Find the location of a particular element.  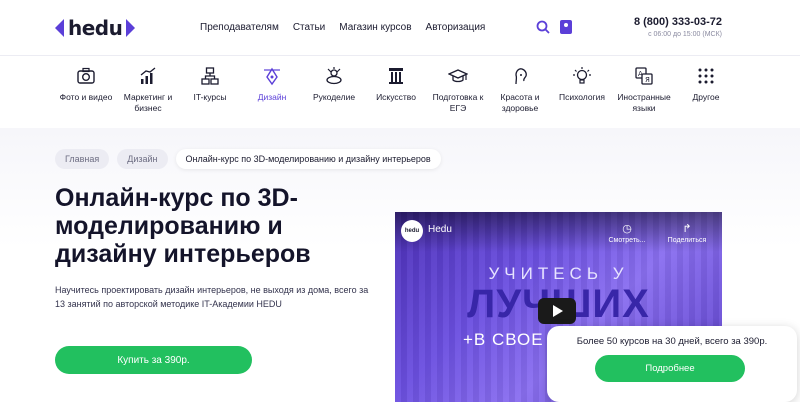

more-details-button: Подробнее is located at coordinates (670, 368).